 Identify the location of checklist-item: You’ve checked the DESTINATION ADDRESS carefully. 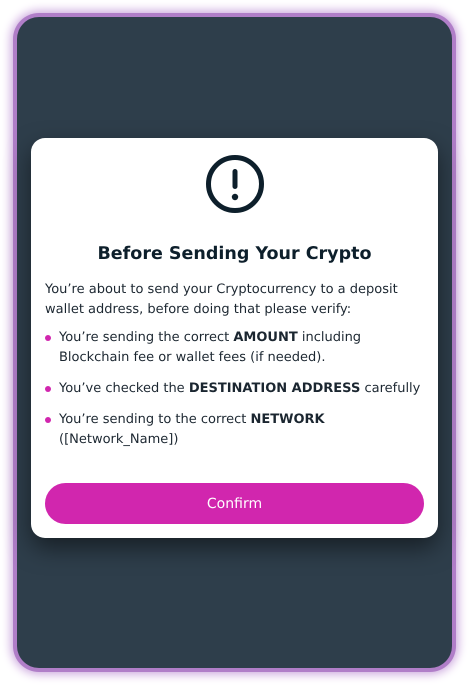
(239, 389).